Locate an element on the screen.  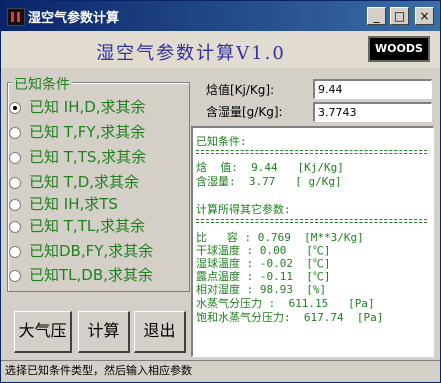
radio-ih-ts: 已知 IH,求TS is located at coordinates (63, 204).